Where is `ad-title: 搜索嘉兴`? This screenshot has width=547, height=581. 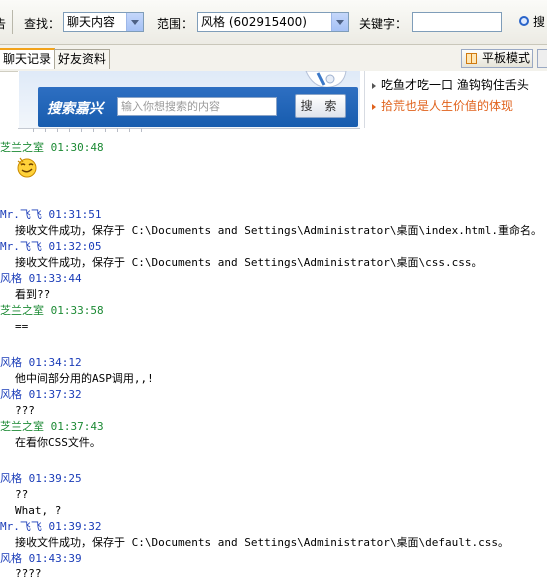 ad-title: 搜索嘉兴 is located at coordinates (75, 109).